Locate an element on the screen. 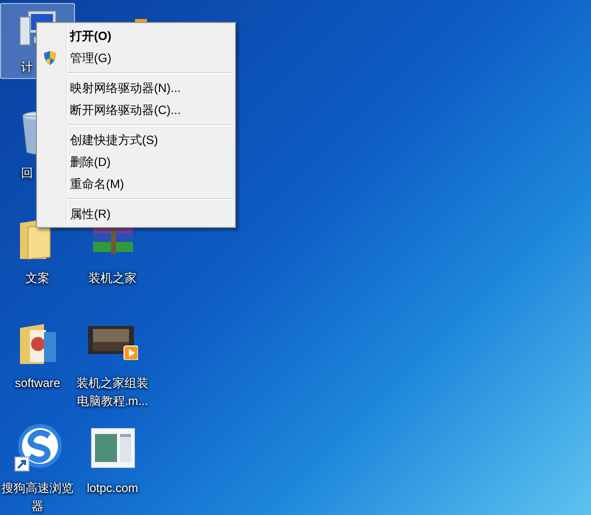 This screenshot has width=591, height=515. icon-label: 文案 is located at coordinates (38, 278).